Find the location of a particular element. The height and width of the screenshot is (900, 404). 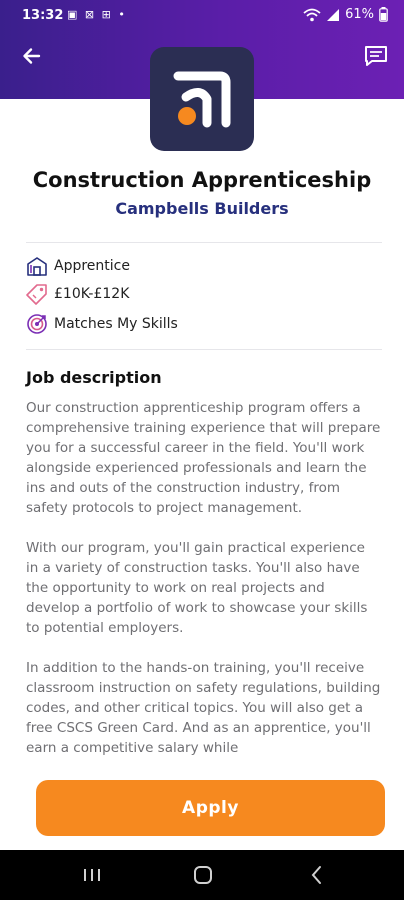

message-button is located at coordinates (376, 56).